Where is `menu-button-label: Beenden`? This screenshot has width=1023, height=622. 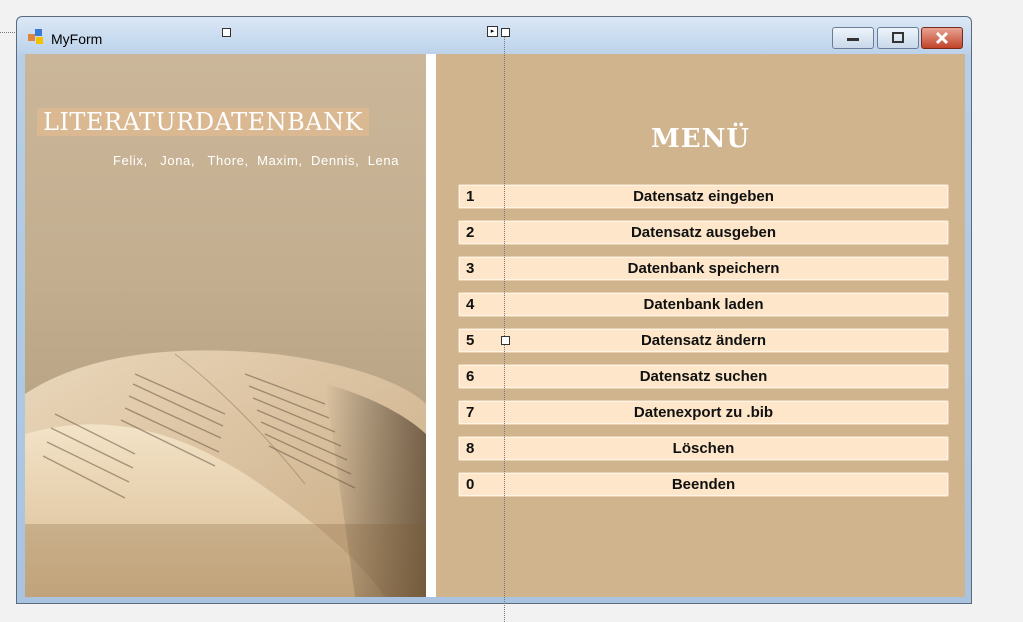
menu-button-label: Beenden is located at coordinates (703, 484).